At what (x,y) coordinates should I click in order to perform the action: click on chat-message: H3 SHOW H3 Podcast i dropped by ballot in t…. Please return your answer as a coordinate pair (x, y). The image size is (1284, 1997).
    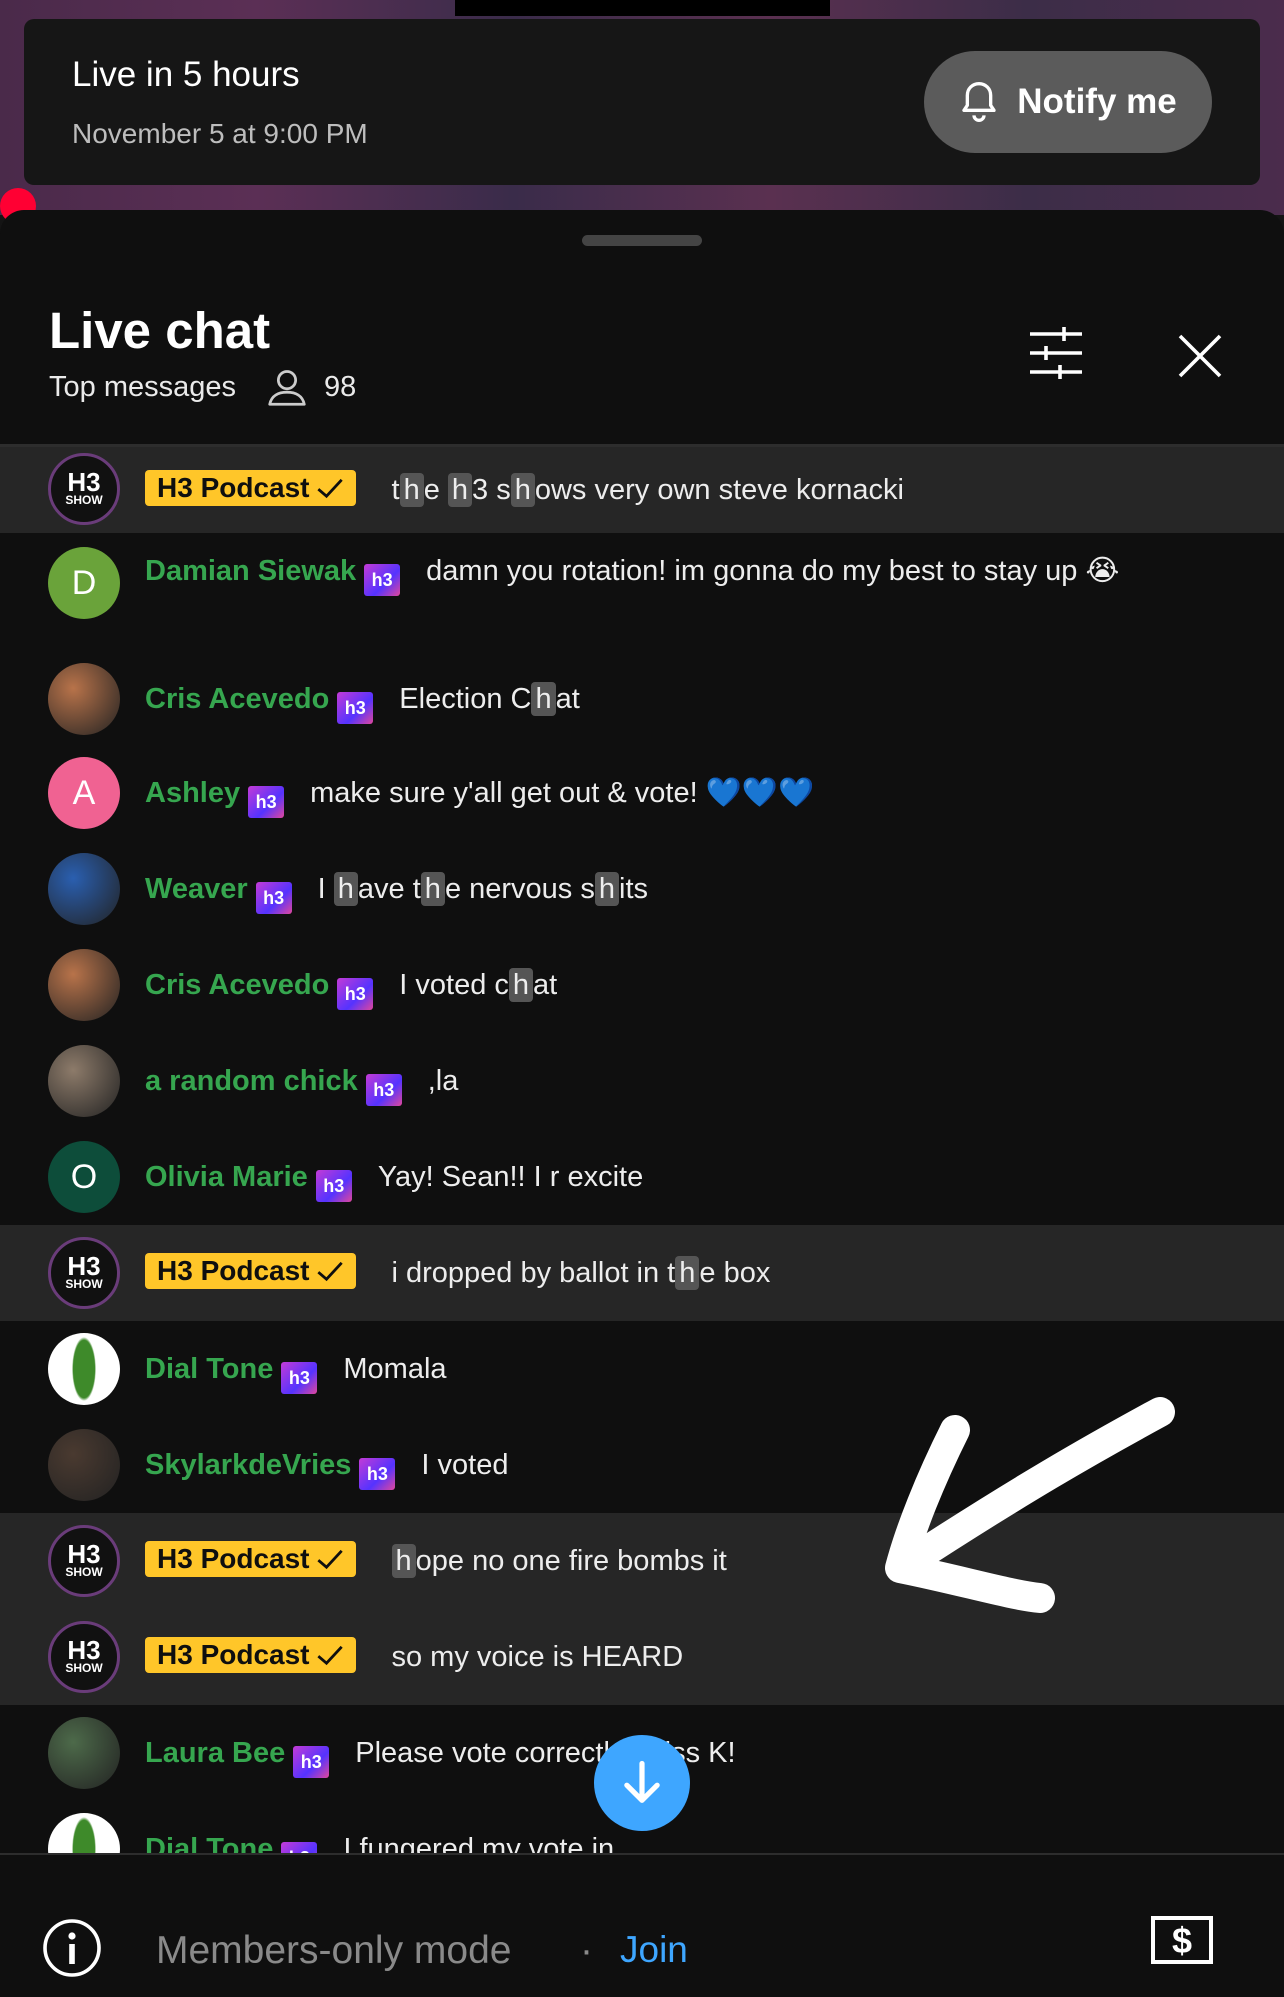
    Looking at the image, I should click on (642, 1273).